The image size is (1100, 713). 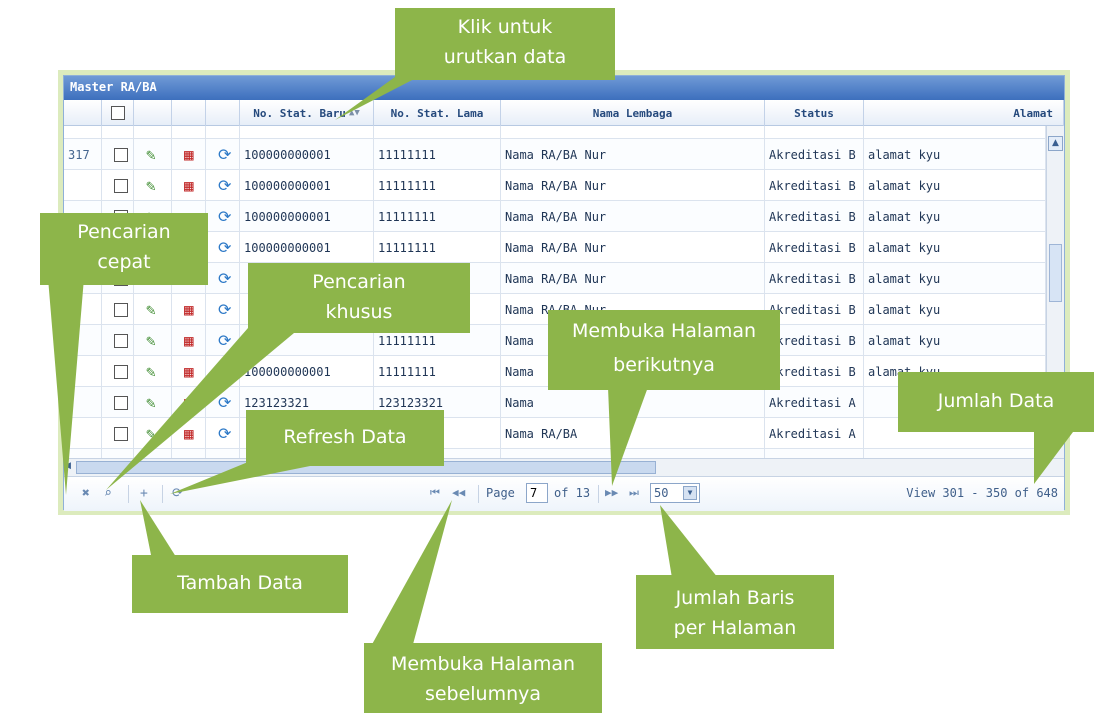 What do you see at coordinates (189, 132) in the screenshot?
I see `cell` at bounding box center [189, 132].